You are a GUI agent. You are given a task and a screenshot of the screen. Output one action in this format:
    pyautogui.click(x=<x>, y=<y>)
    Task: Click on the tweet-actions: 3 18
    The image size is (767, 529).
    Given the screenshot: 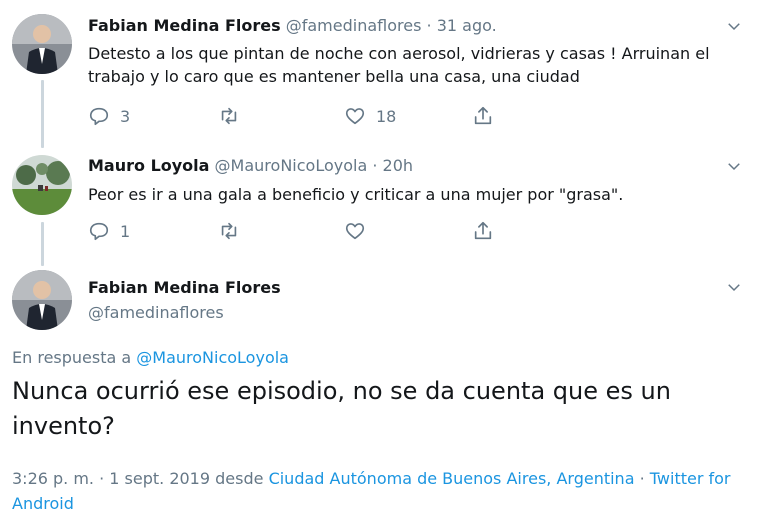 What is the action you would take?
    pyautogui.click(x=298, y=116)
    